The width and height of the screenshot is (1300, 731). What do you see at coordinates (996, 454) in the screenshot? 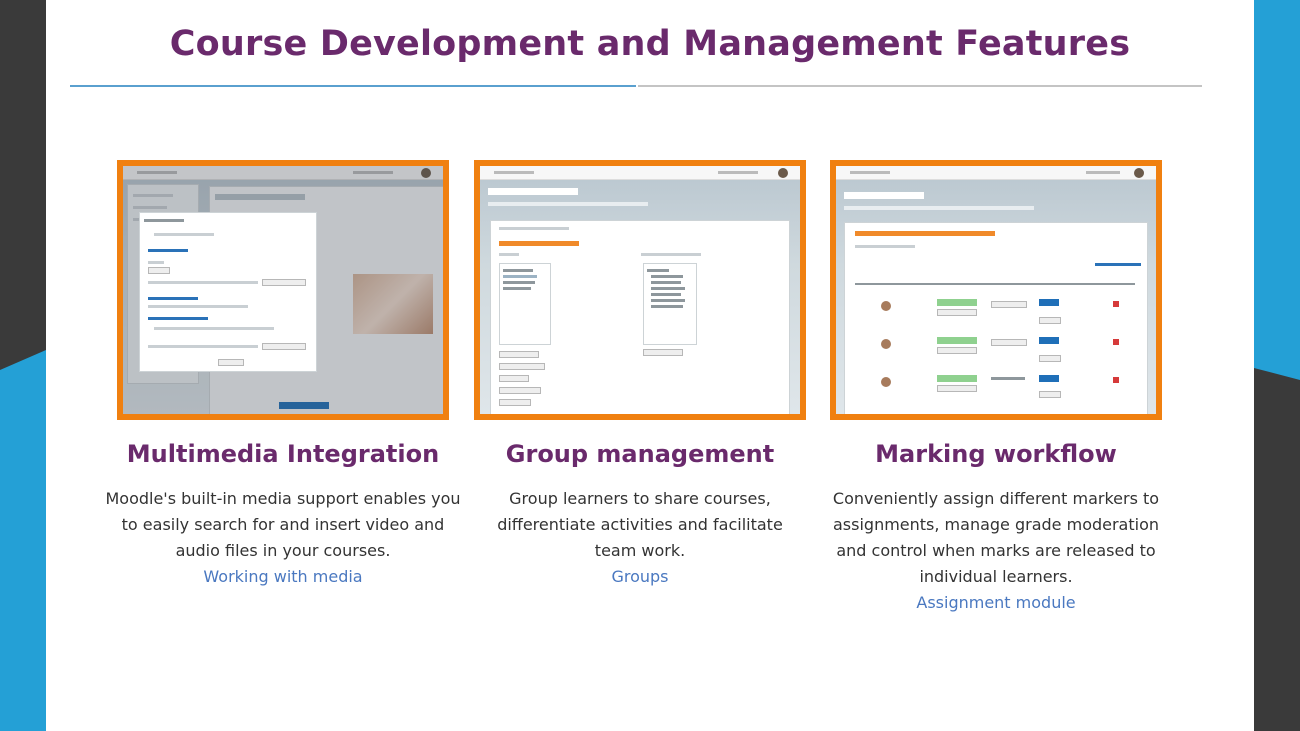
I see `card-title: Marking workflow` at bounding box center [996, 454].